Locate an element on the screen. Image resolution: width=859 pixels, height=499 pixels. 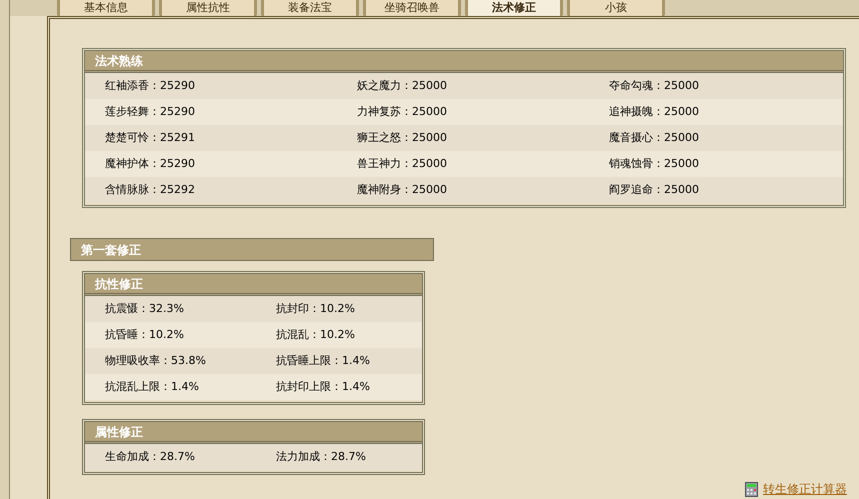
stat-value: 兽王神力：25000 is located at coordinates (402, 164).